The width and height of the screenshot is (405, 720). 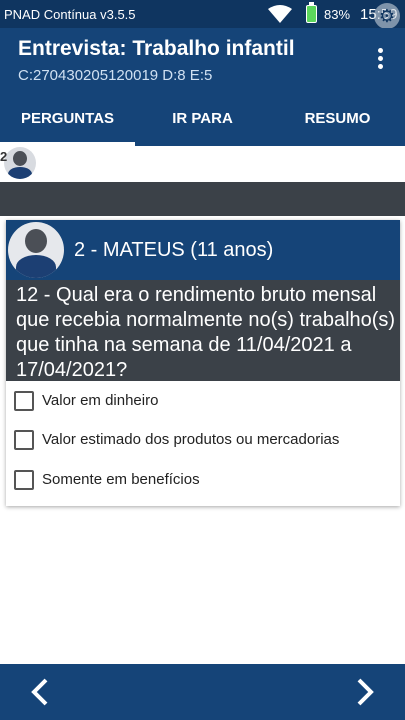 What do you see at coordinates (42, 692) in the screenshot?
I see `chevron-left-icon` at bounding box center [42, 692].